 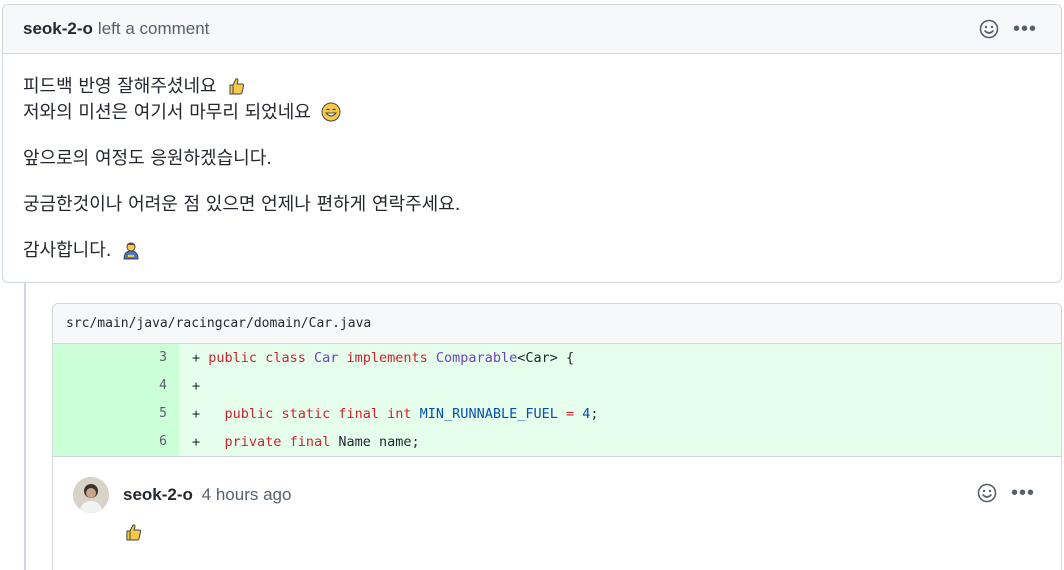 I want to click on comment-line: 피드백 반영 잘해주셨네요, so click(x=120, y=86).